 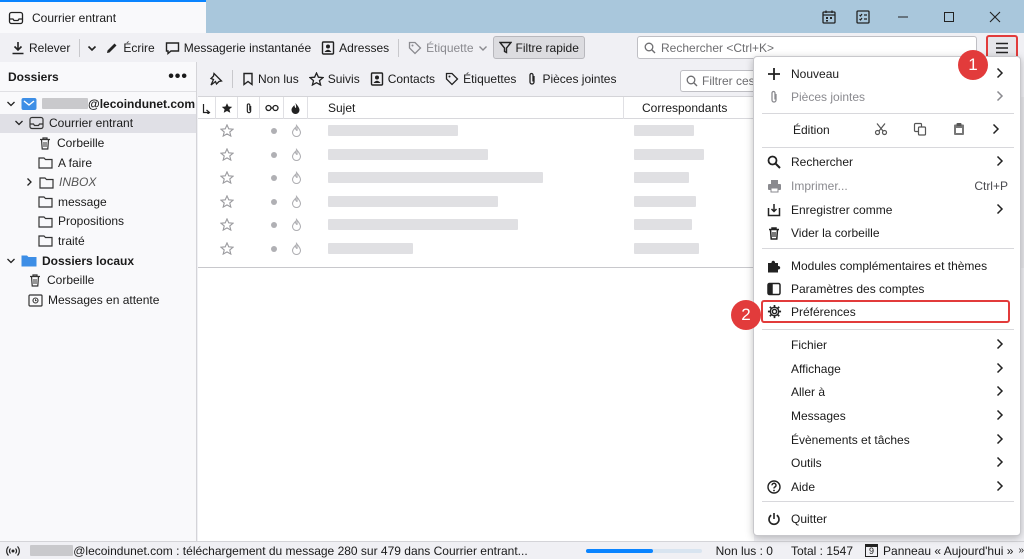 What do you see at coordinates (888, 462) in the screenshot?
I see `menu-item-tools: Outils` at bounding box center [888, 462].